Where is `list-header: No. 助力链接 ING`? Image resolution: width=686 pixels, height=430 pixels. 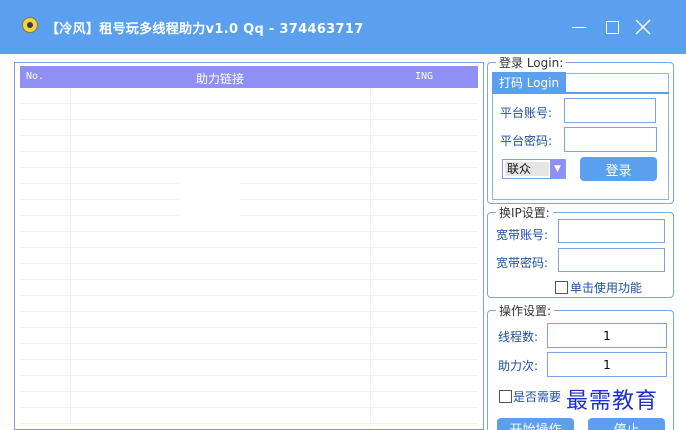 list-header: No. 助力链接 ING is located at coordinates (249, 77).